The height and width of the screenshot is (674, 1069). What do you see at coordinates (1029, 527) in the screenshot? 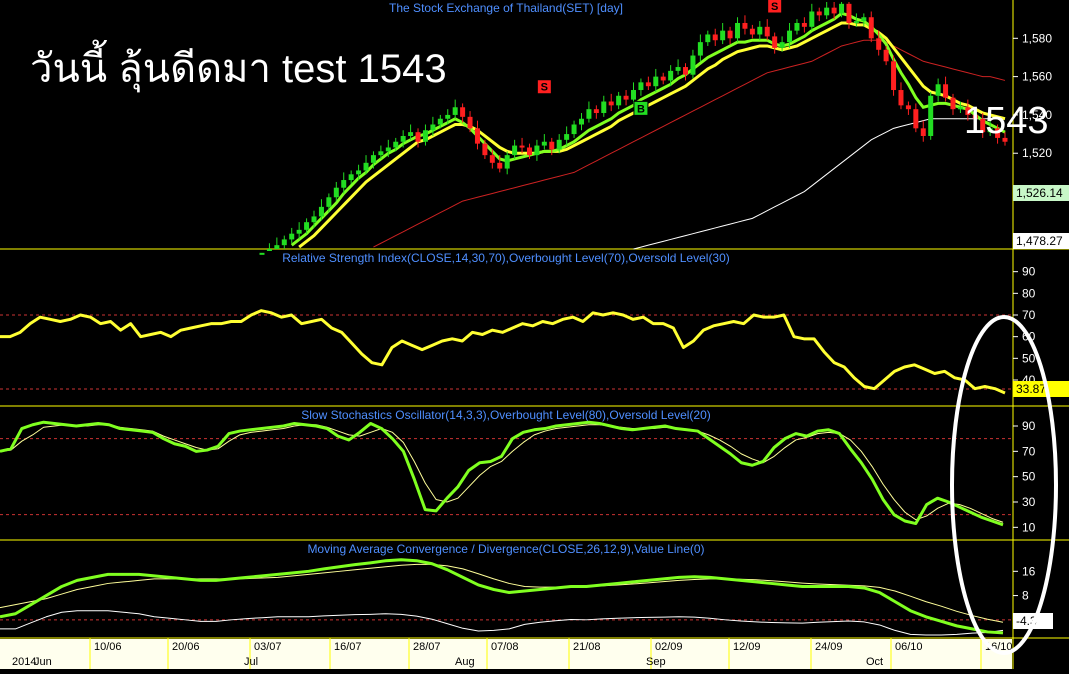
I see `y-tick-label: 10` at bounding box center [1029, 527].